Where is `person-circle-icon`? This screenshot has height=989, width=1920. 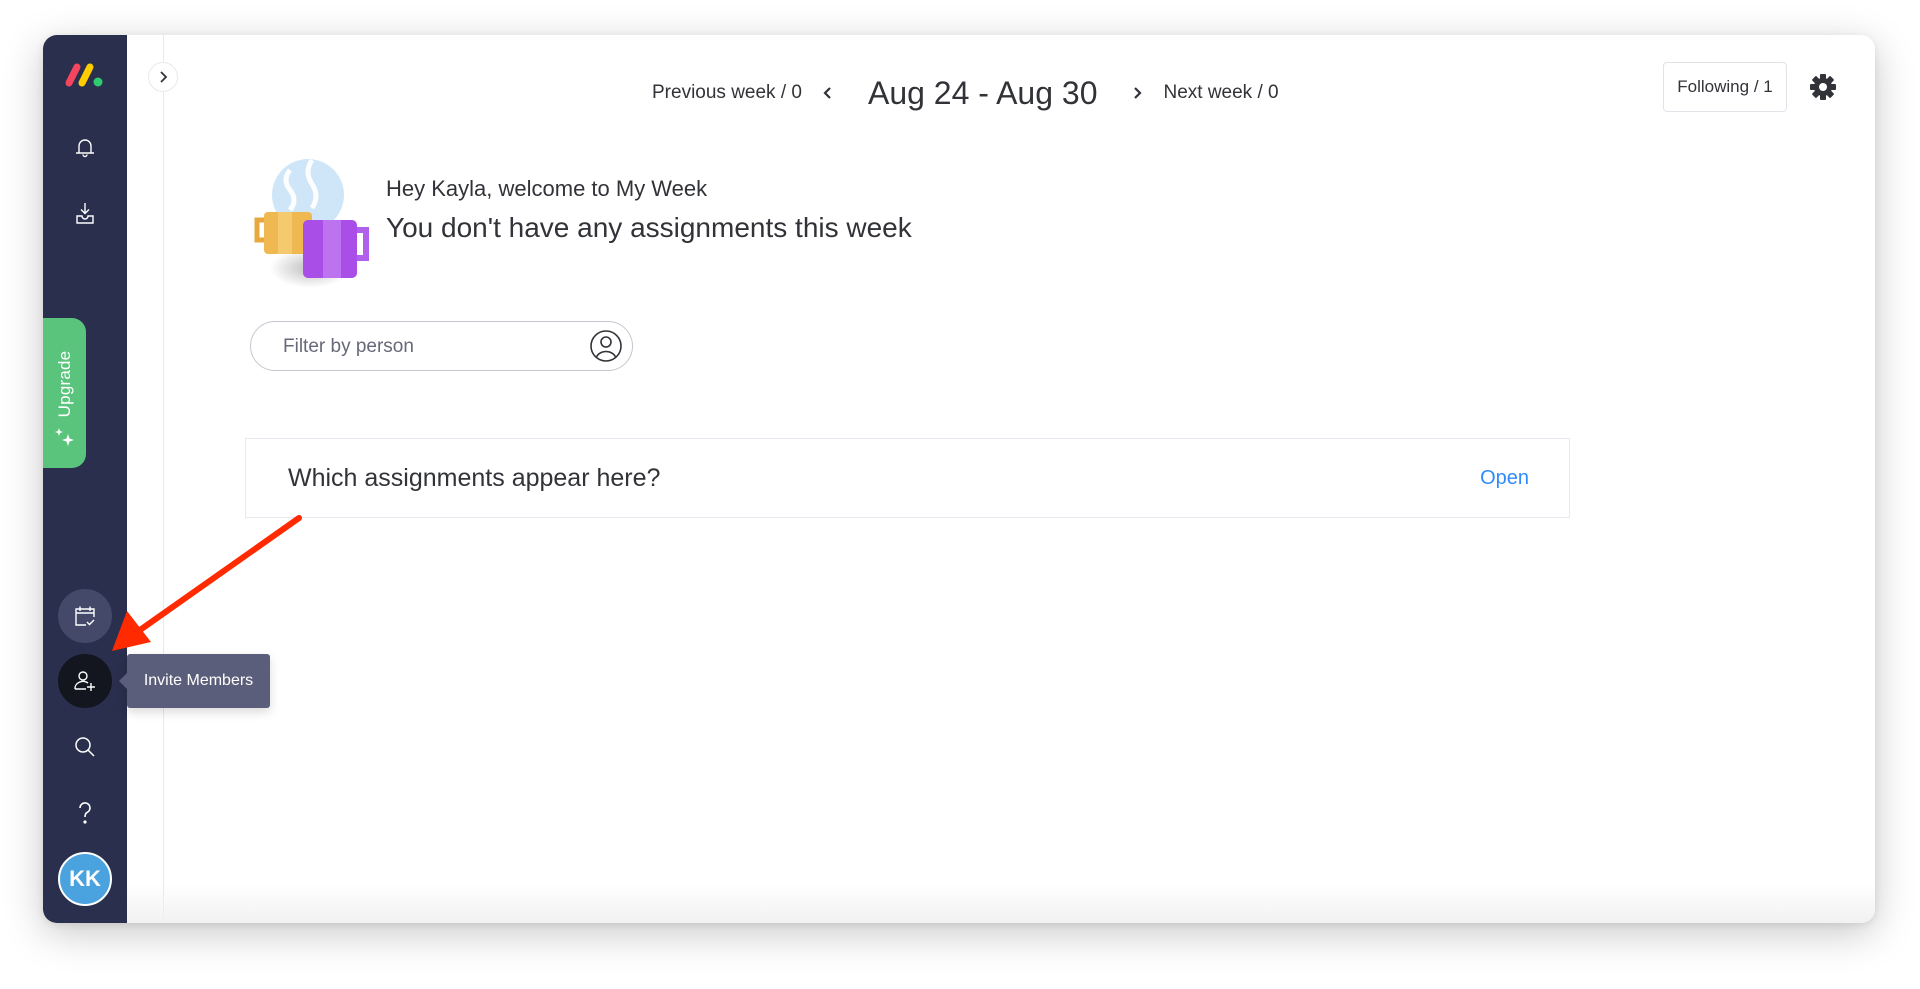 person-circle-icon is located at coordinates (606, 346).